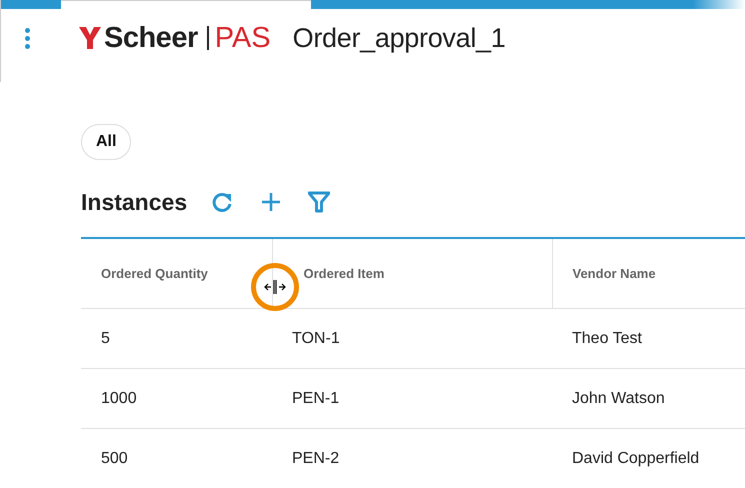 The height and width of the screenshot is (488, 745). What do you see at coordinates (176, 458) in the screenshot?
I see `table-cell: 500` at bounding box center [176, 458].